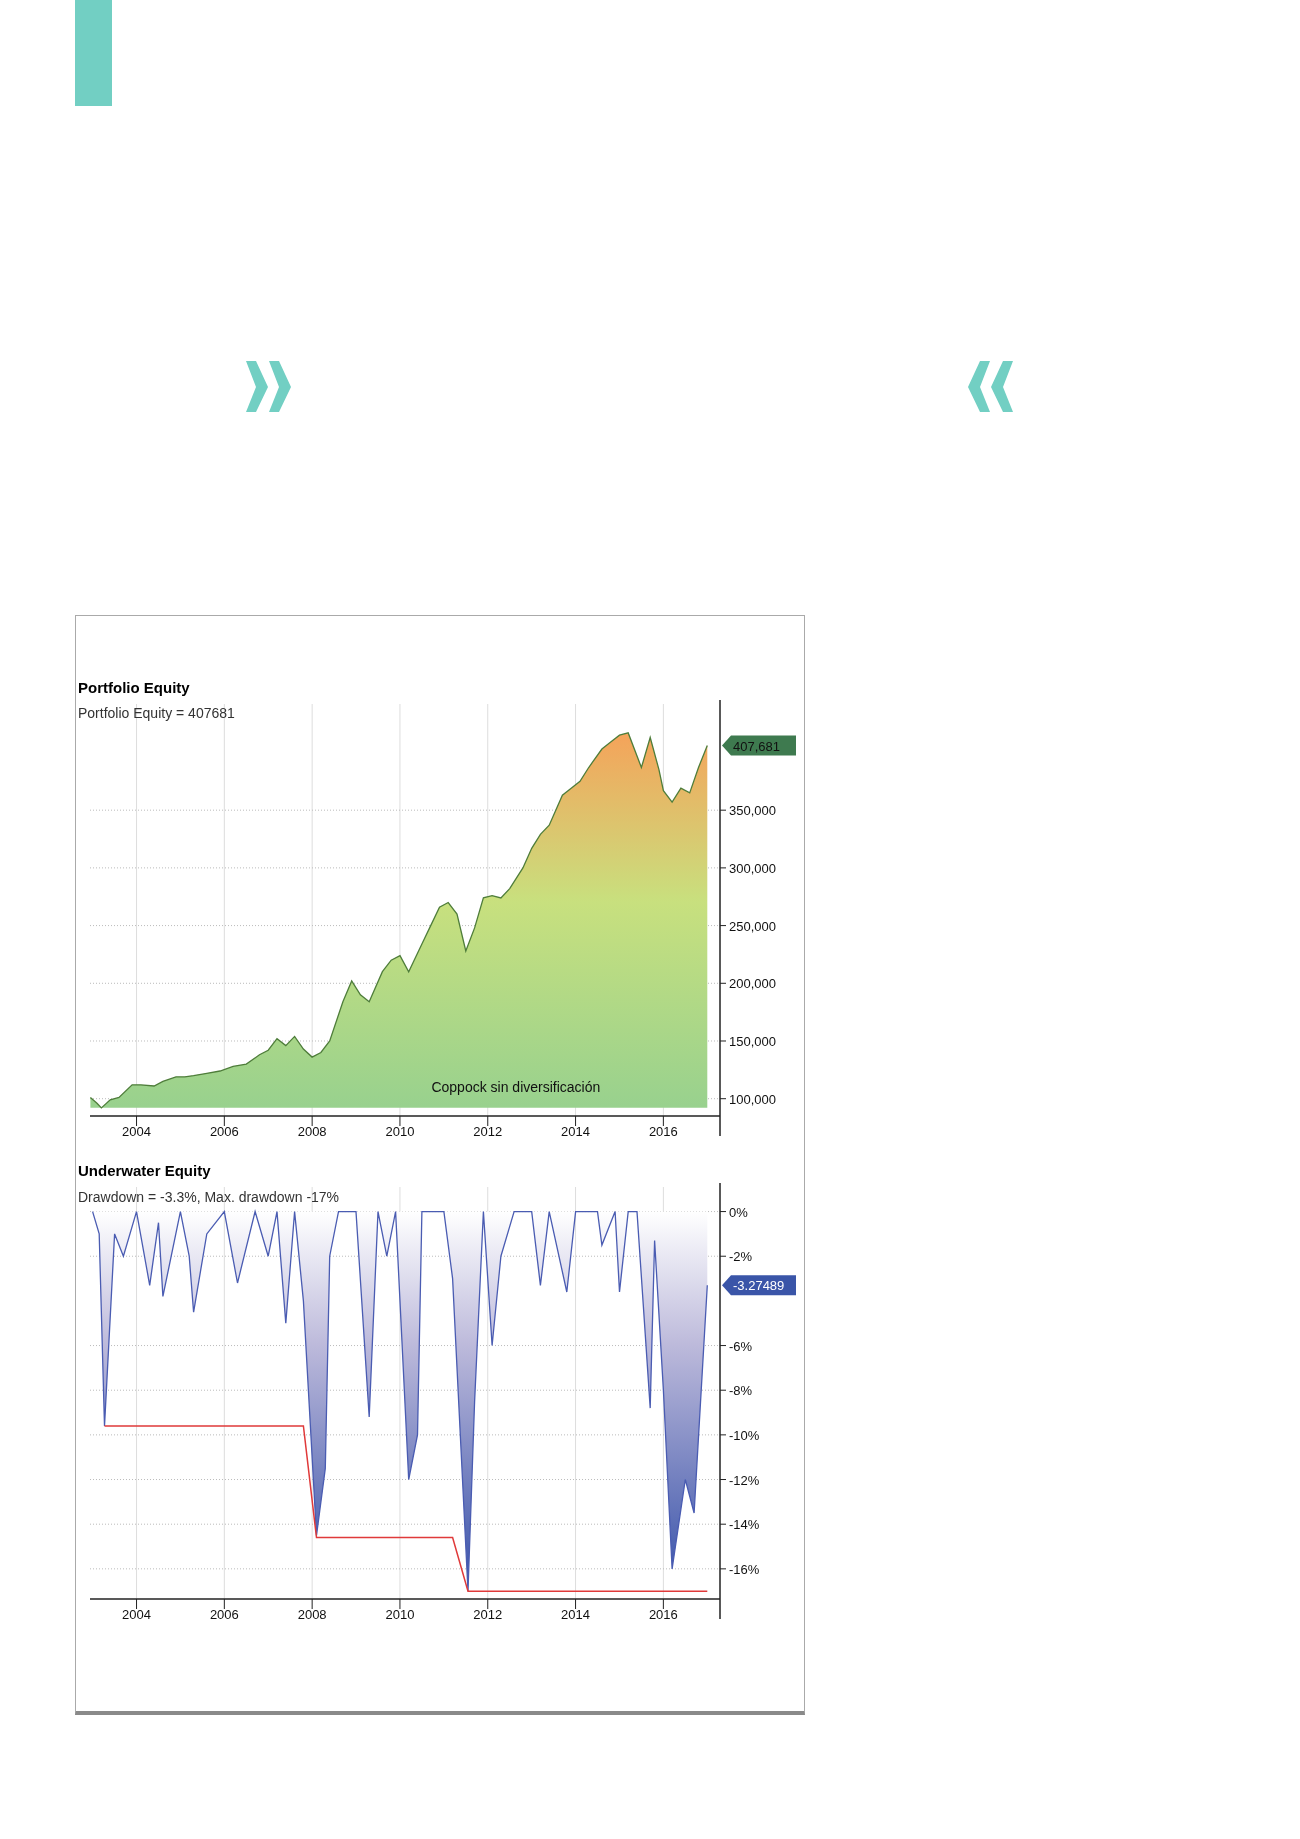 This screenshot has width=1300, height=1839. Describe the element at coordinates (156, 713) in the screenshot. I see `chart-legend-text: Portfolio Equity = 407681` at that location.